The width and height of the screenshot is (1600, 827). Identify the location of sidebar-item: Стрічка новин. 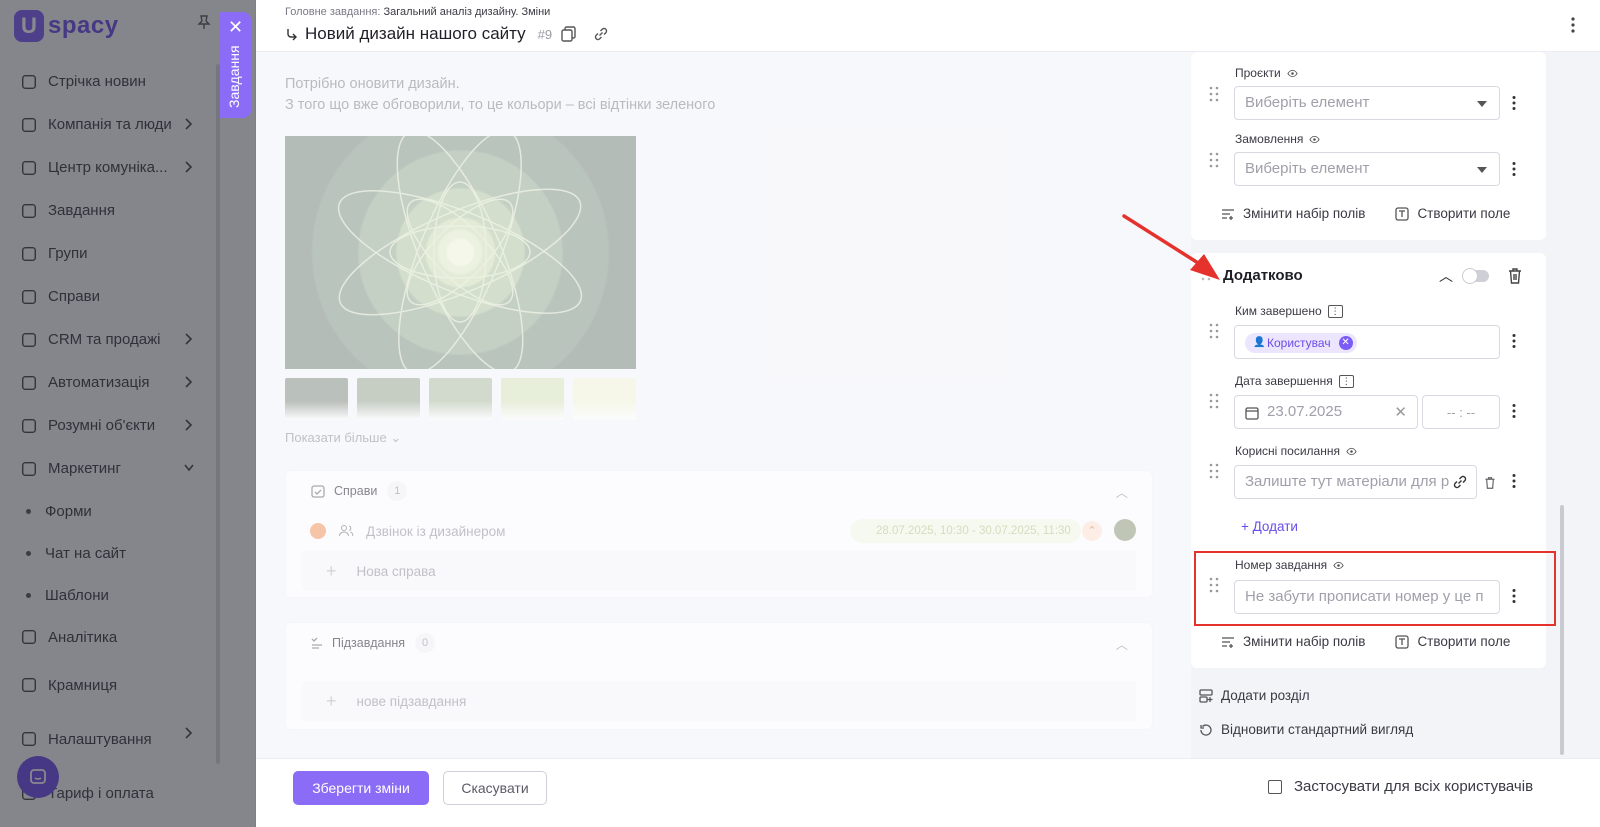
(110, 81).